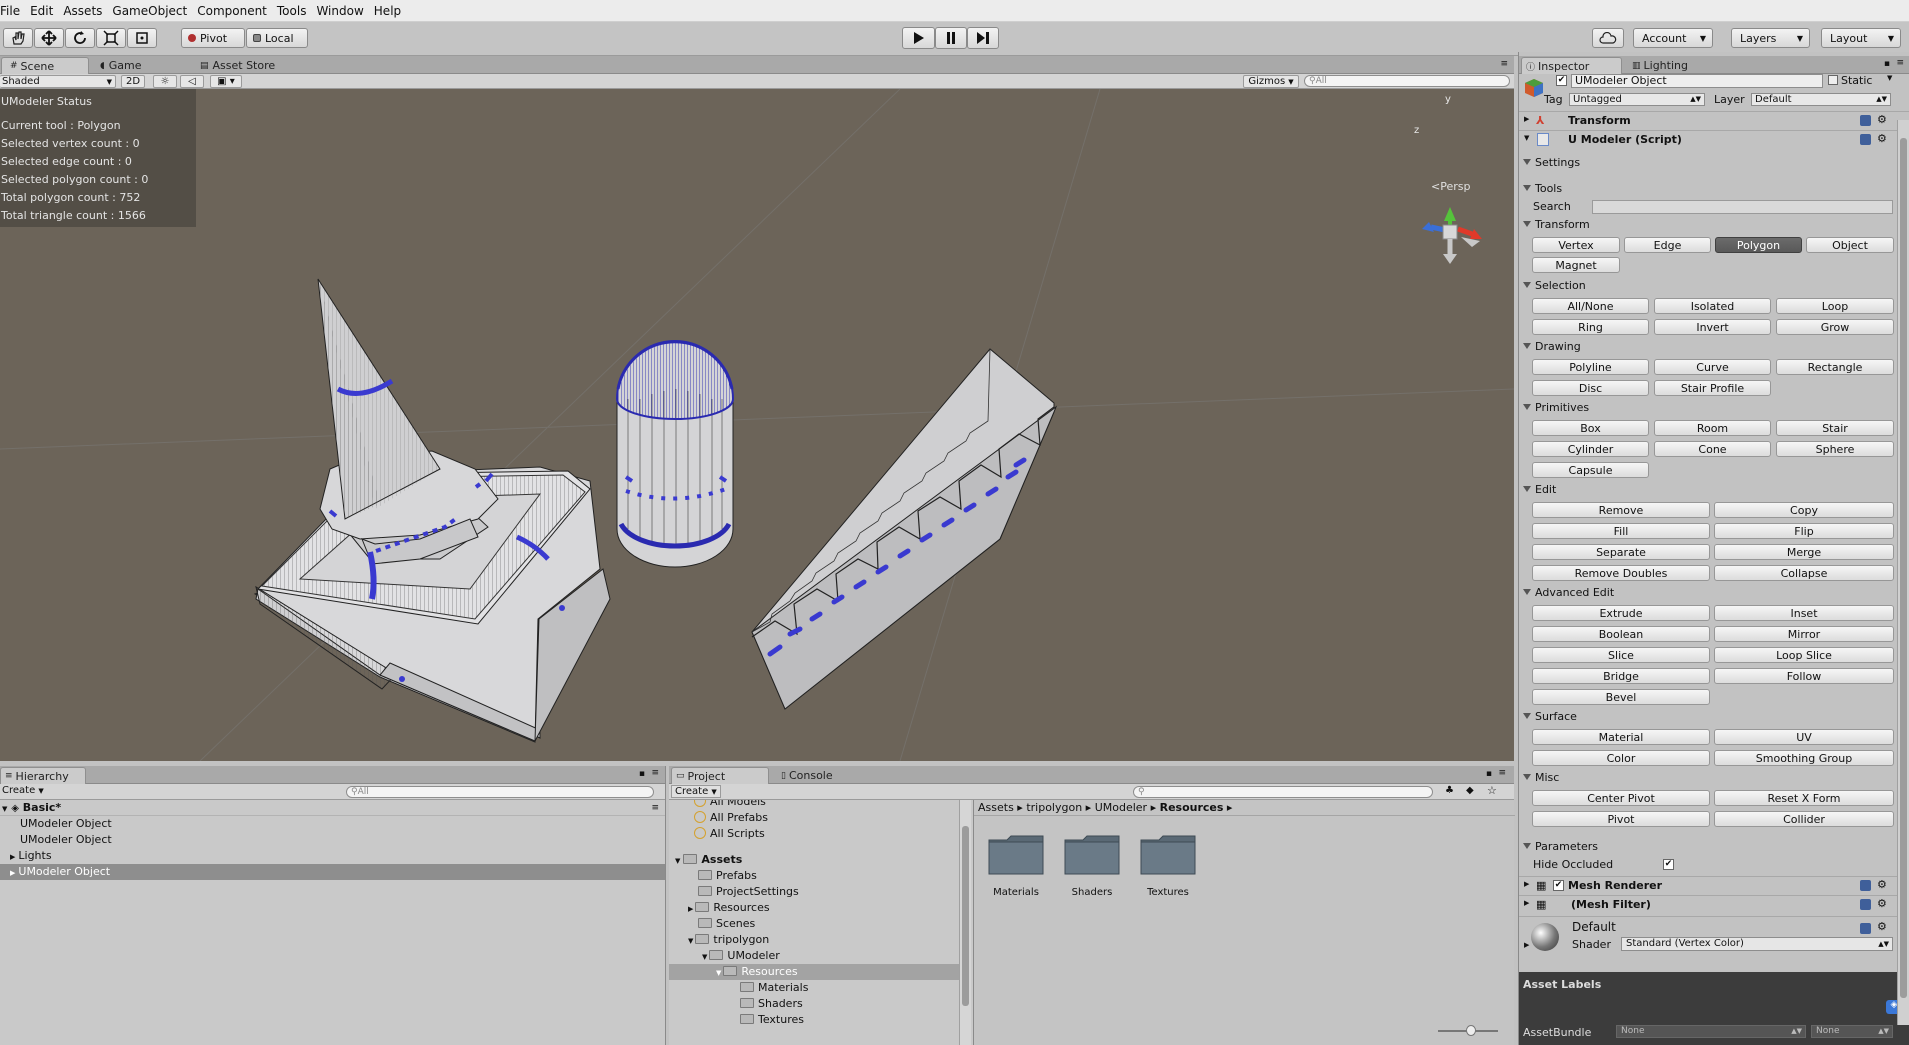 This screenshot has width=1909, height=1045. I want to click on sphere-button: Sphere, so click(1835, 449).